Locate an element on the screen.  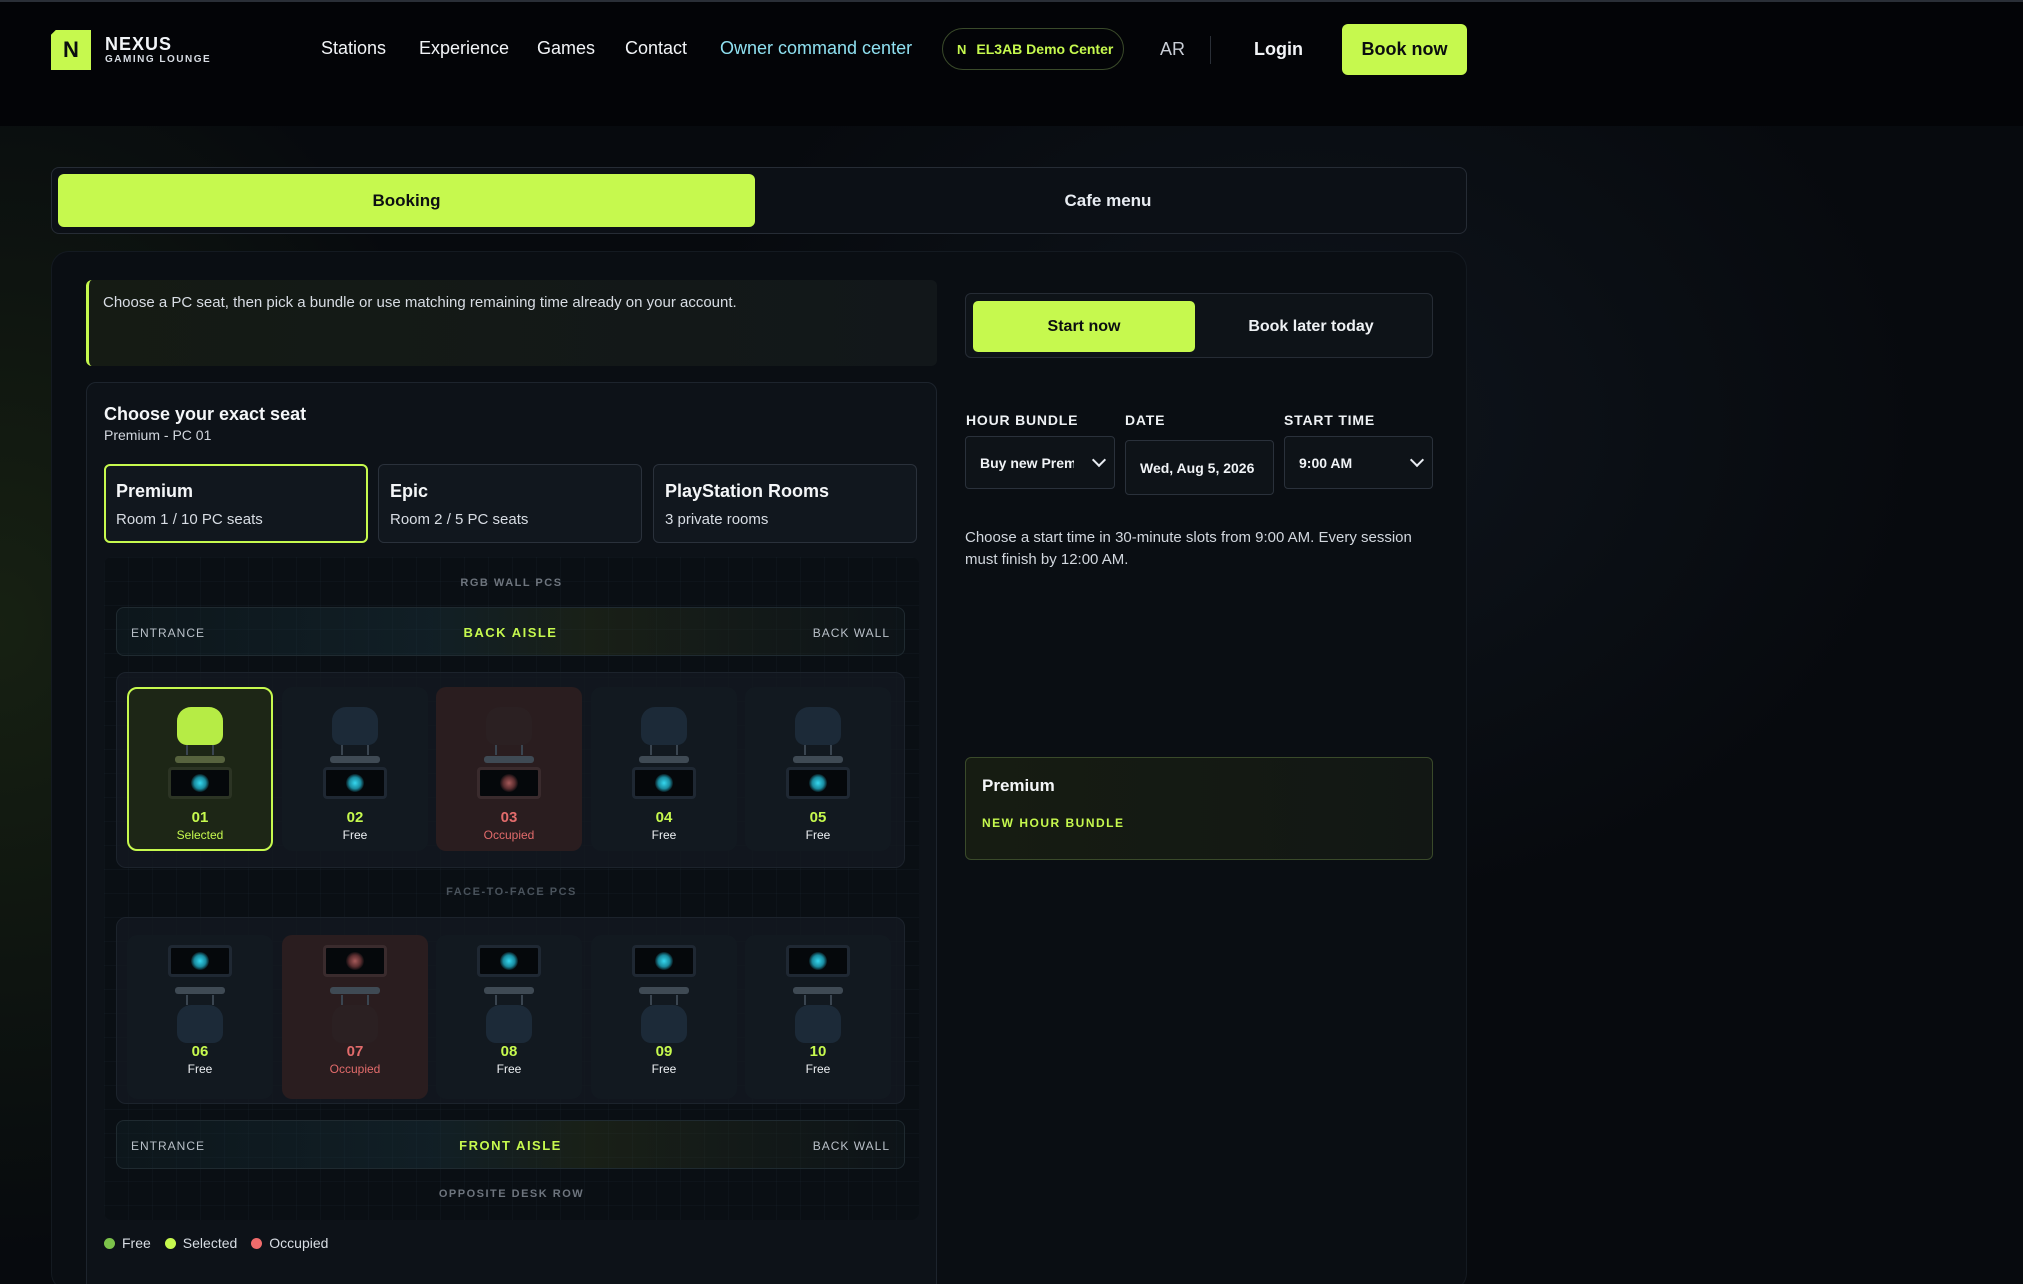
room-epic: Epic Room 2 / 5 PC seats is located at coordinates (510, 503).